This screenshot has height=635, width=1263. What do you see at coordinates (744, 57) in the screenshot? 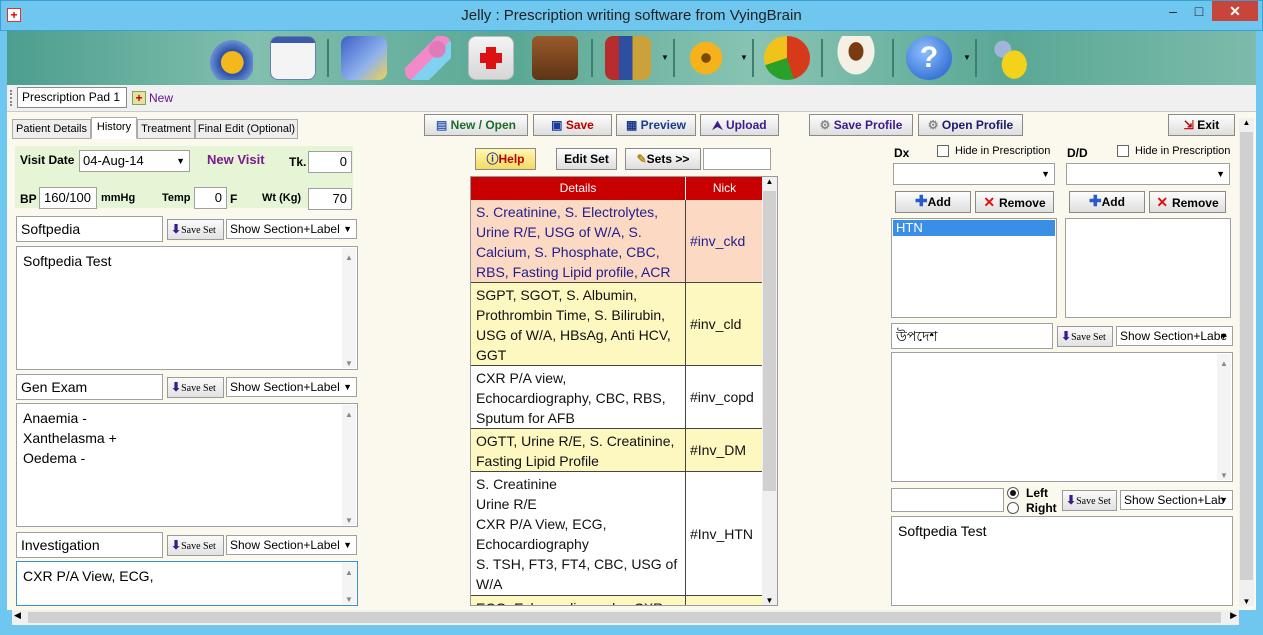
I see `settings-dropdown-icon: ▼` at bounding box center [744, 57].